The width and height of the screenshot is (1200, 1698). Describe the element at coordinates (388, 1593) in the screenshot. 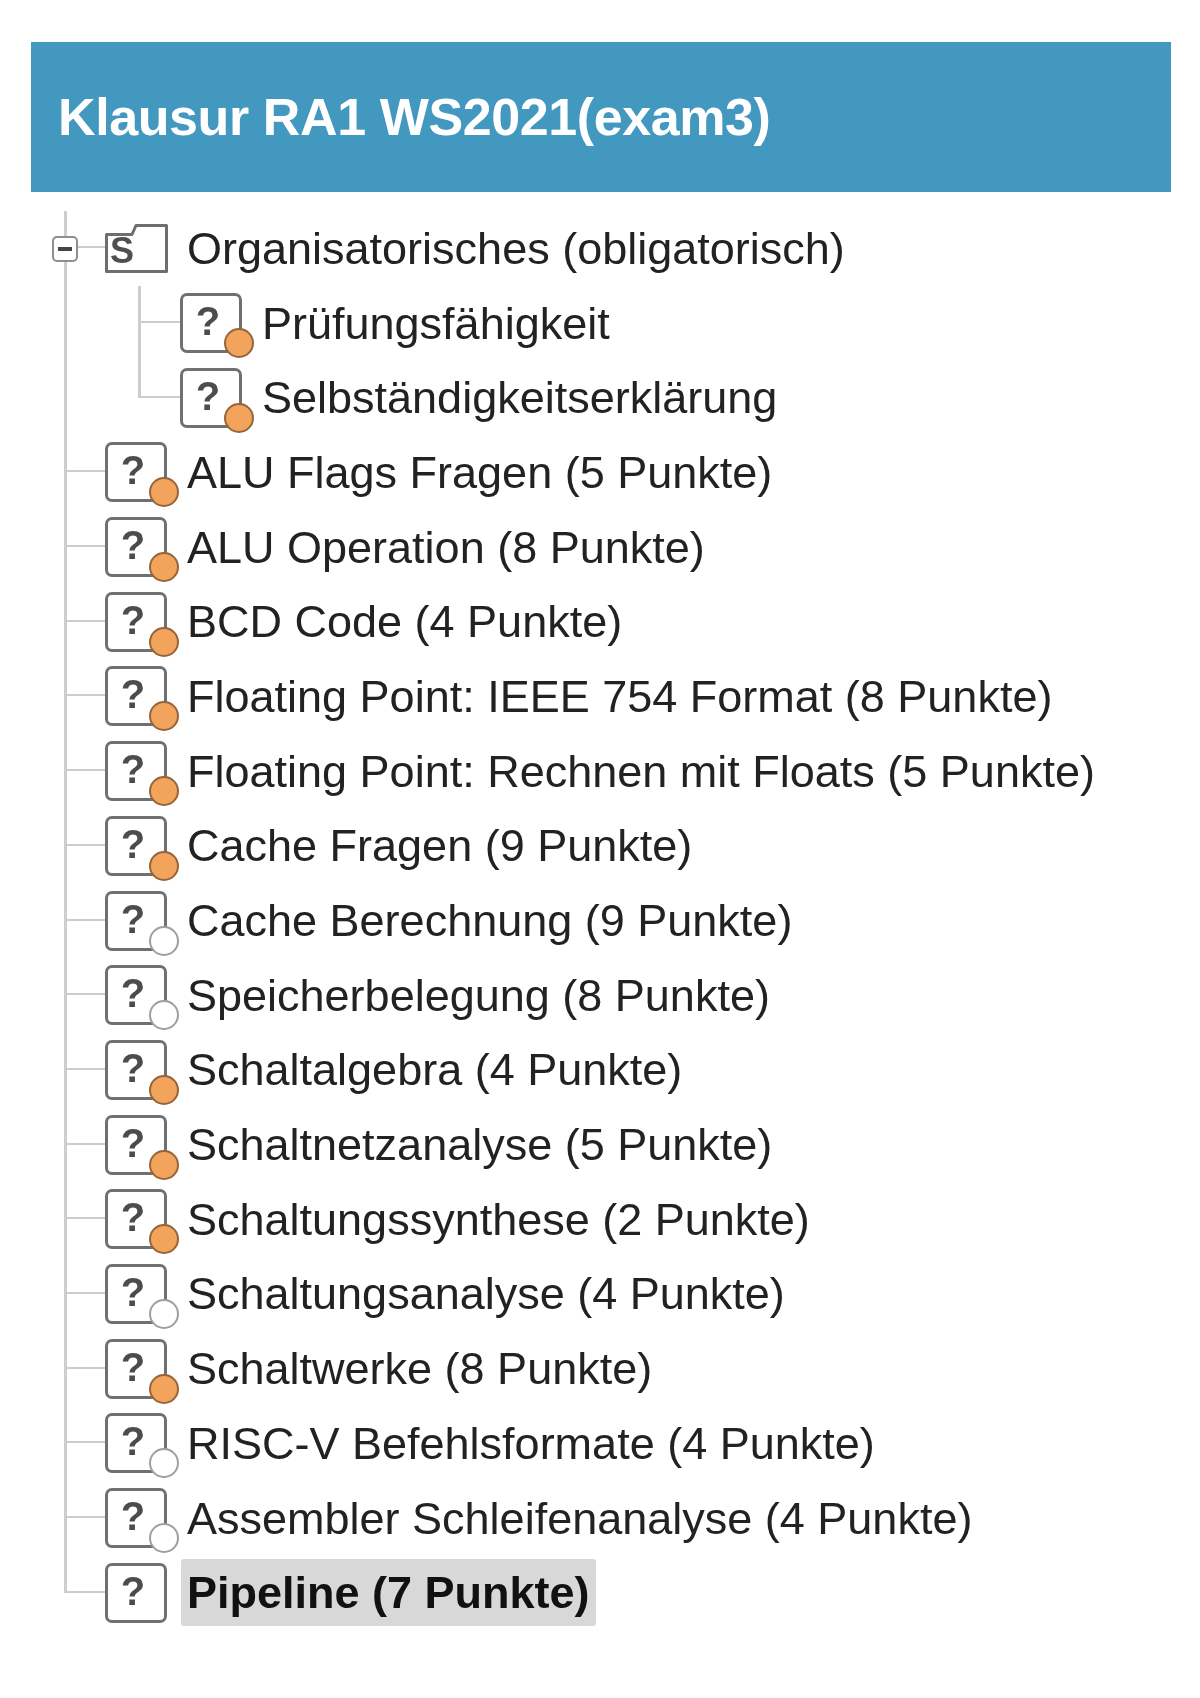

I see `tree-item: Pipeline (7 Punkte)` at that location.